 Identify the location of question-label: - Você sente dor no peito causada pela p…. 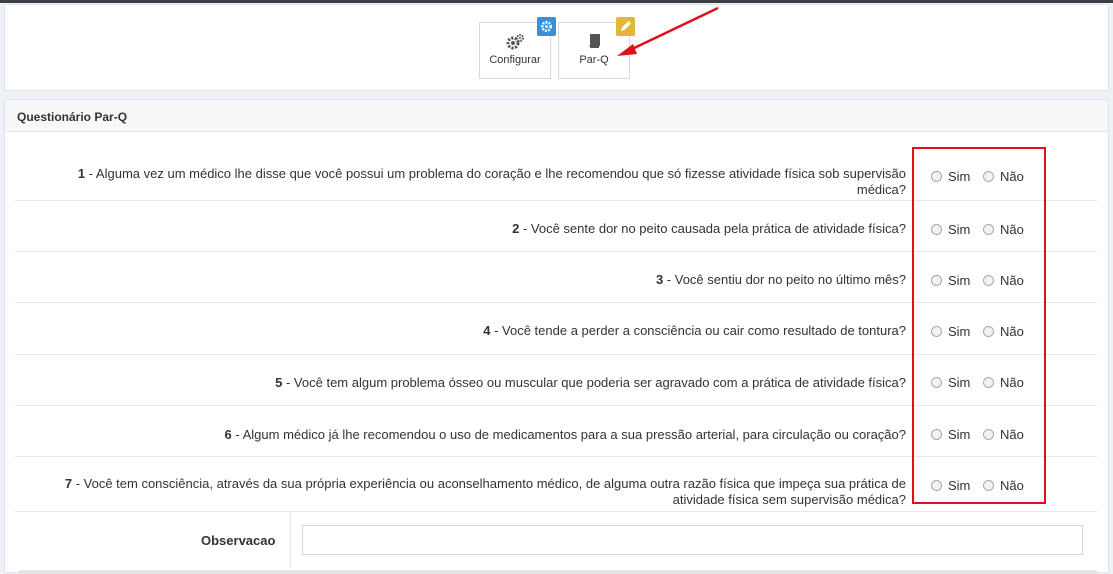
(712, 228).